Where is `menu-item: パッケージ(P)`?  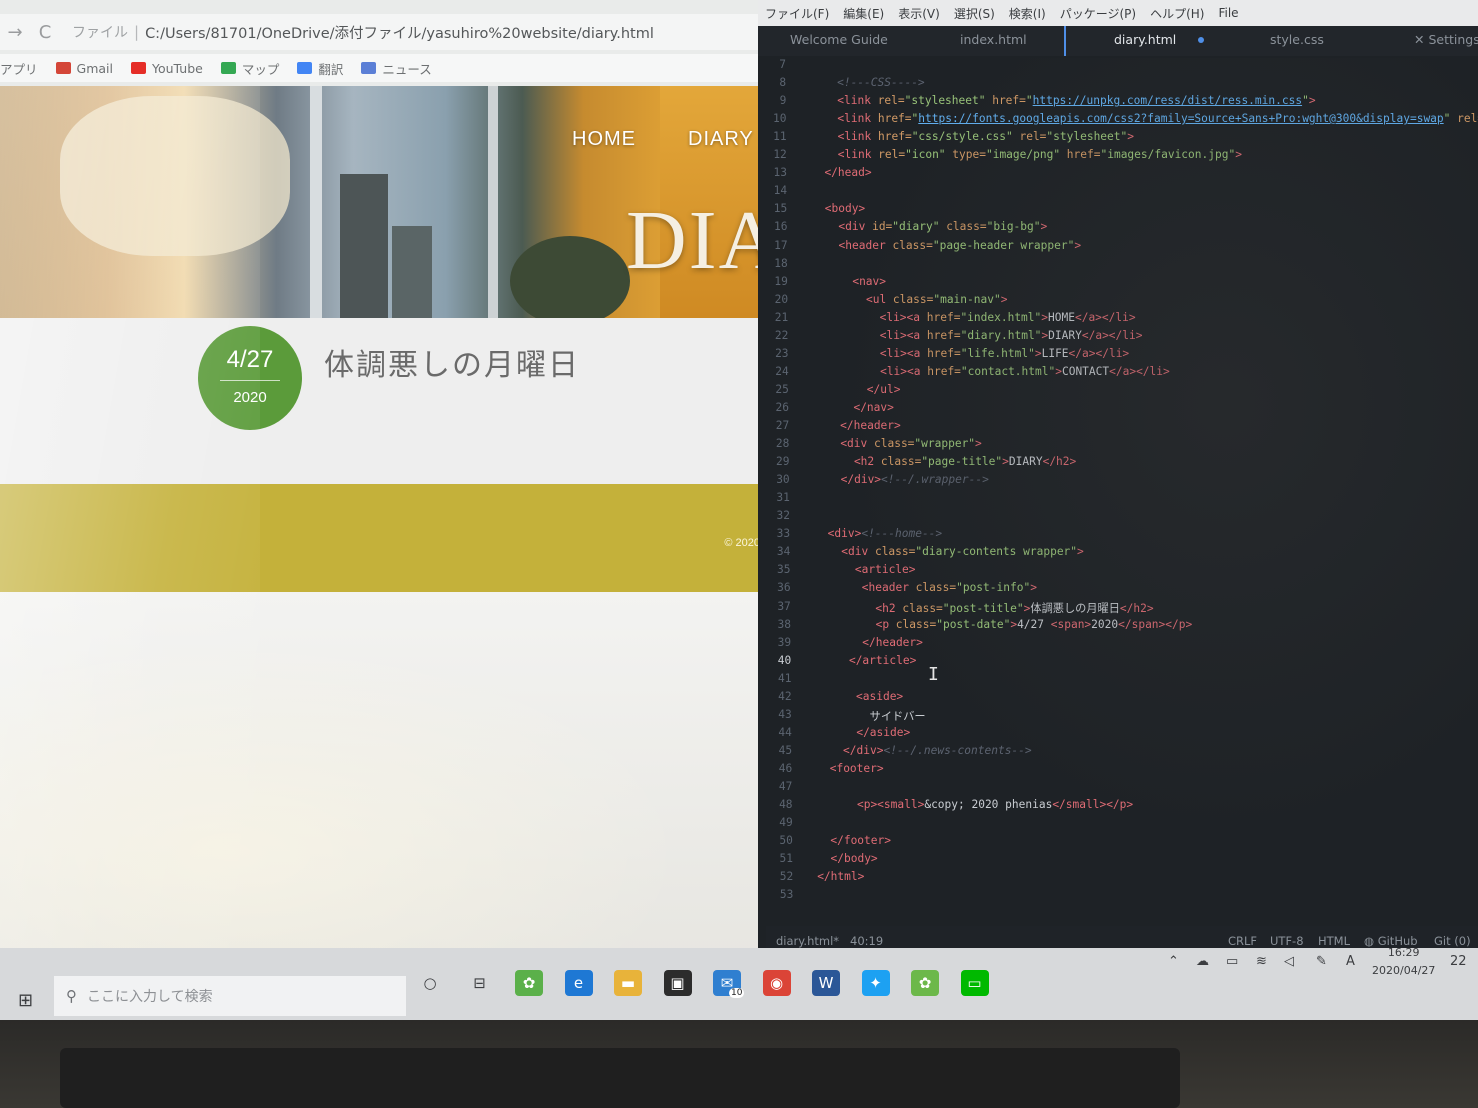
menu-item: パッケージ(P) is located at coordinates (1098, 13).